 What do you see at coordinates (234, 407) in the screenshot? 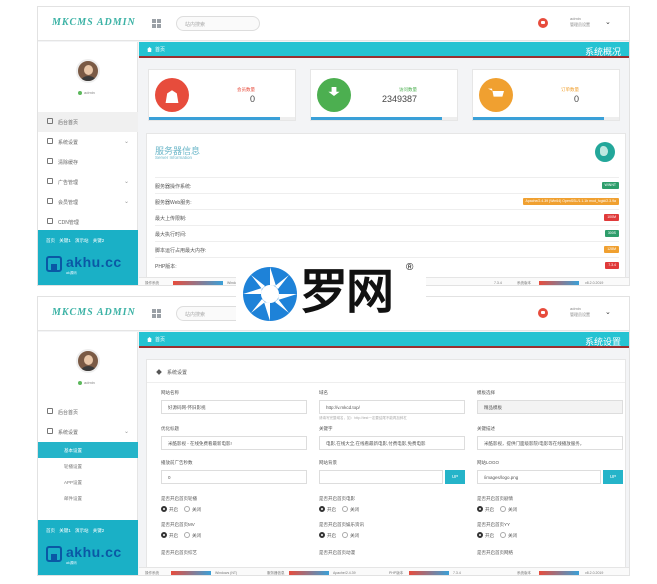
I see `site-name-input: 好源码网-怀旧影视` at bounding box center [234, 407].